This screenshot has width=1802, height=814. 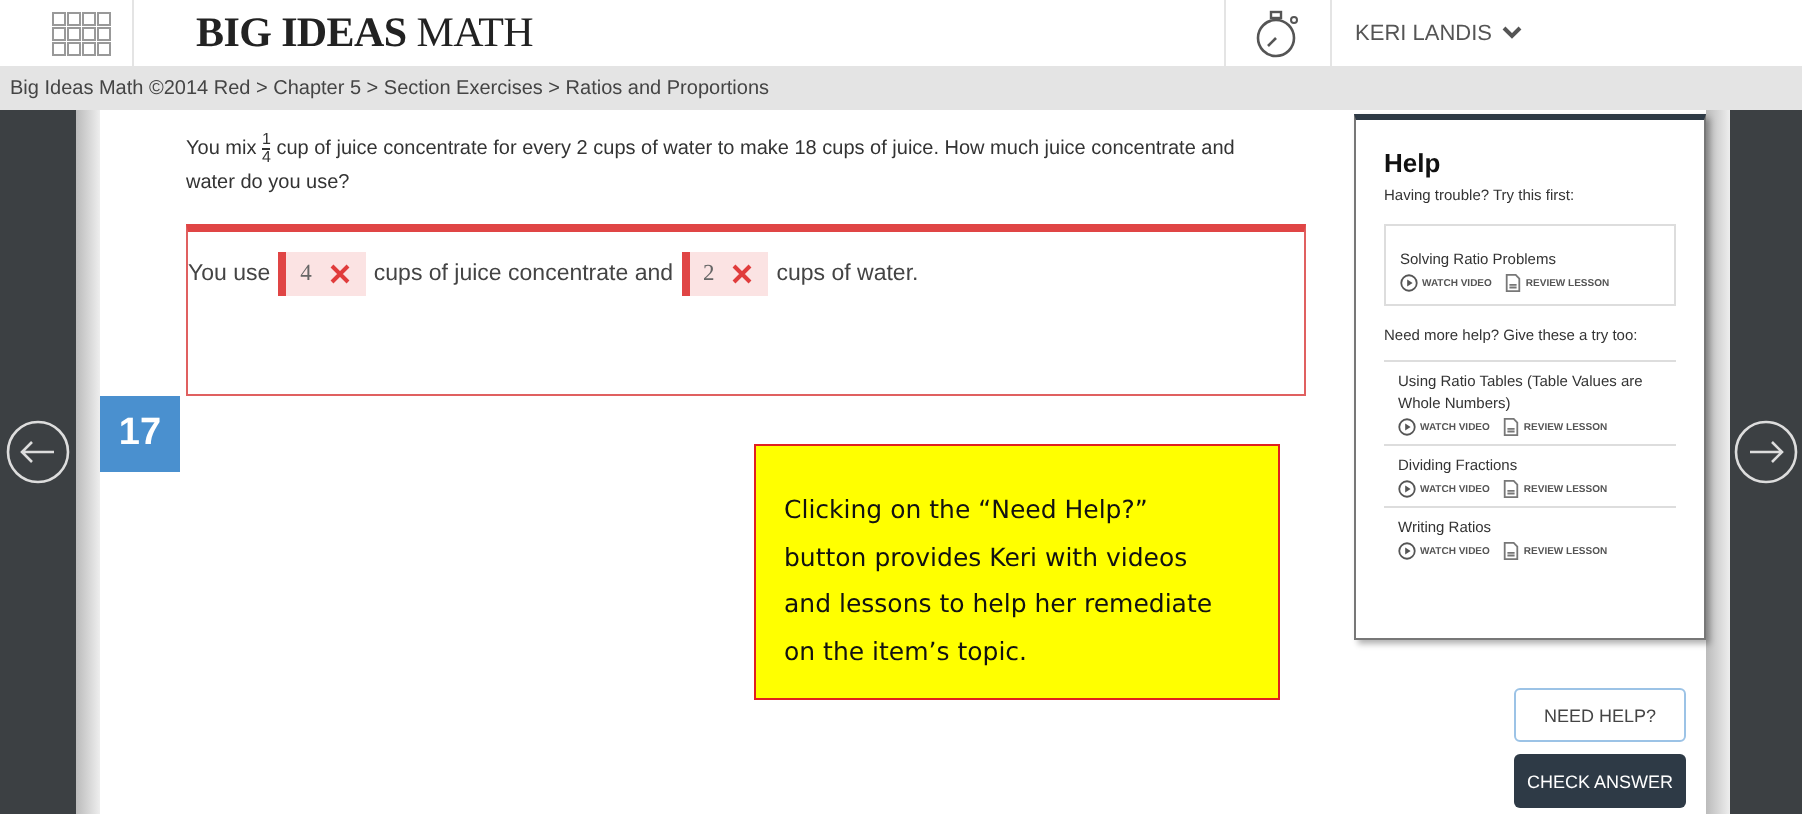 What do you see at coordinates (1277, 33) in the screenshot?
I see `stopwatch-icon` at bounding box center [1277, 33].